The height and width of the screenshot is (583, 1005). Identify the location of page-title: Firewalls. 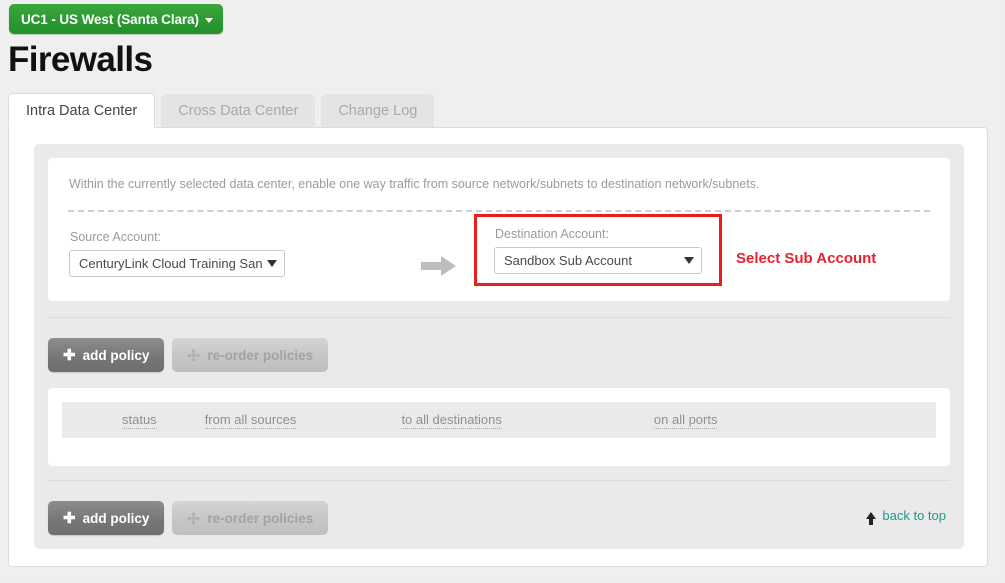
(80, 59).